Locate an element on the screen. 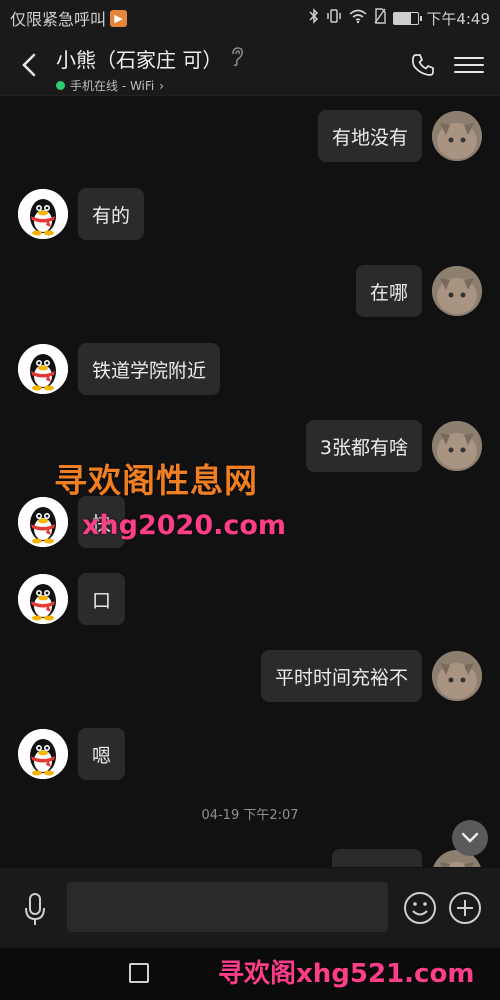 The image size is (500, 1000). back-button is located at coordinates (29, 65).